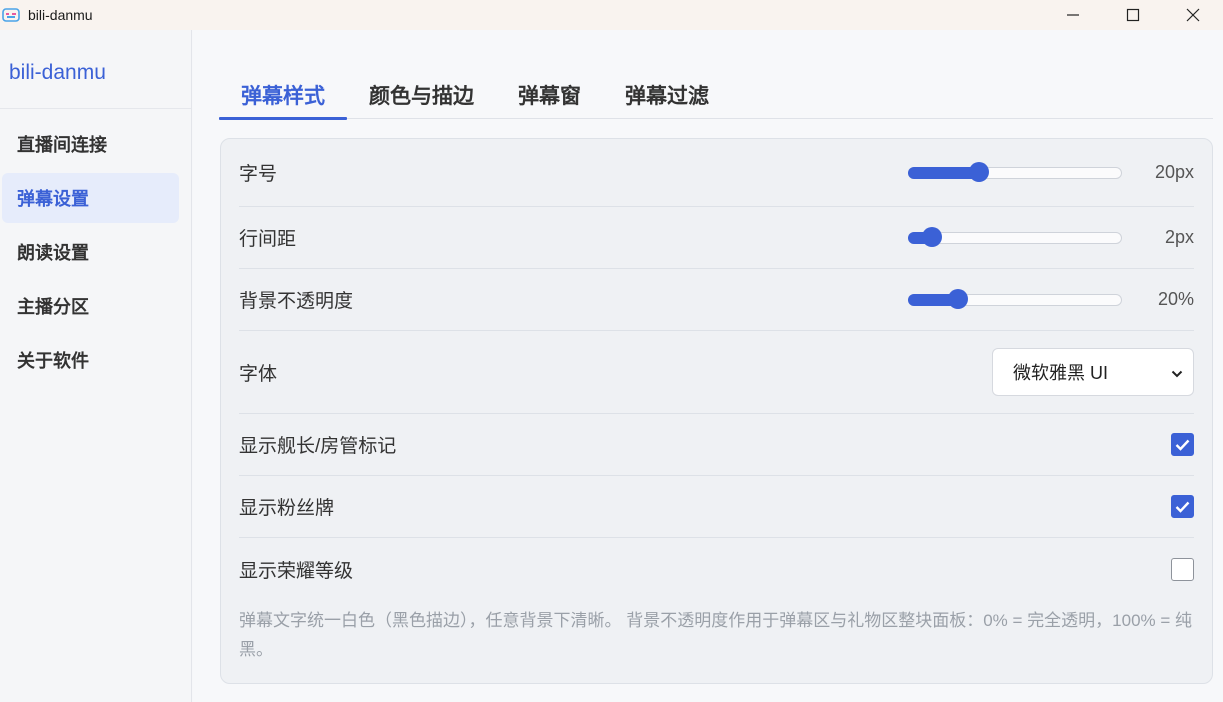  I want to click on bg-opacity-slider, so click(1015, 298).